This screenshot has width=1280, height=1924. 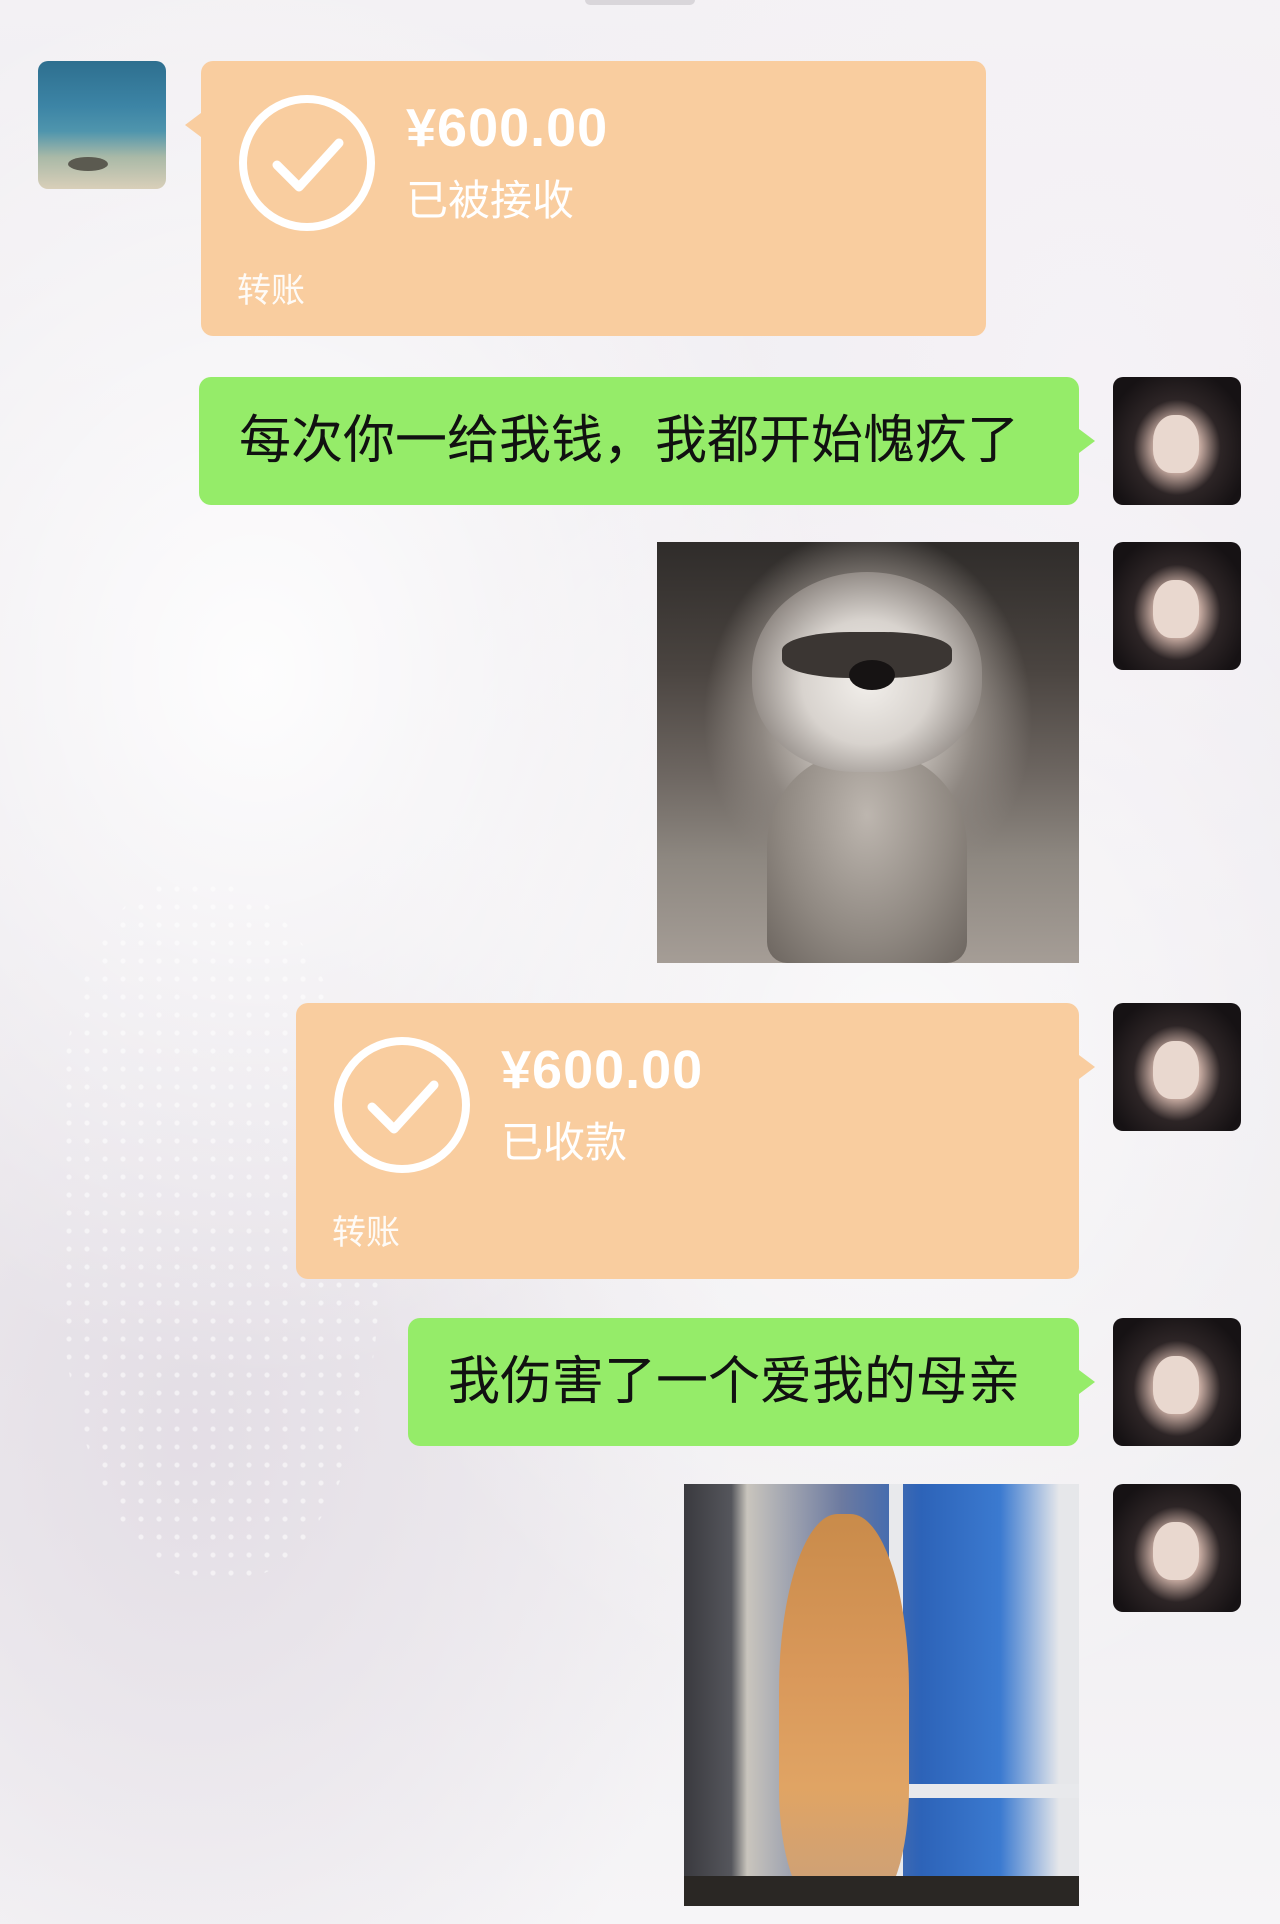 I want to click on standing-cat, so click(x=844, y=1710).